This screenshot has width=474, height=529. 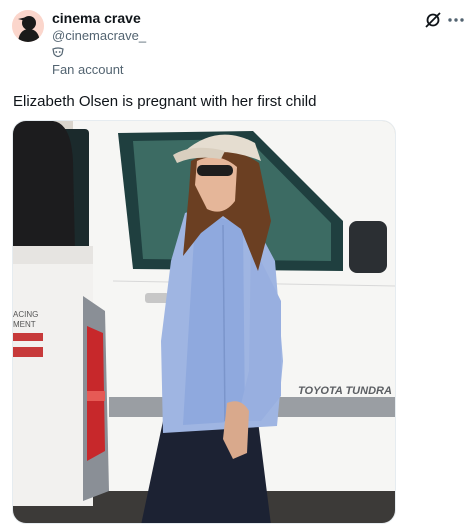 I want to click on truck-left-text-1: ACING, so click(x=25, y=314).